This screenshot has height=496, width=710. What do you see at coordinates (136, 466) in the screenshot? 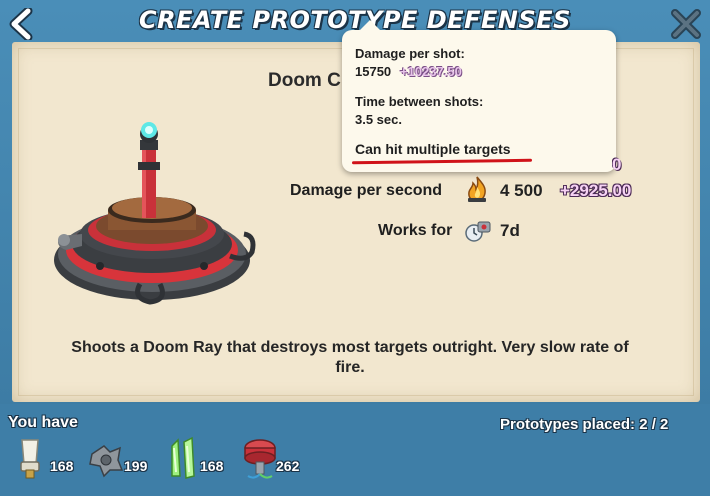
I see `resource-count: 199` at bounding box center [136, 466].